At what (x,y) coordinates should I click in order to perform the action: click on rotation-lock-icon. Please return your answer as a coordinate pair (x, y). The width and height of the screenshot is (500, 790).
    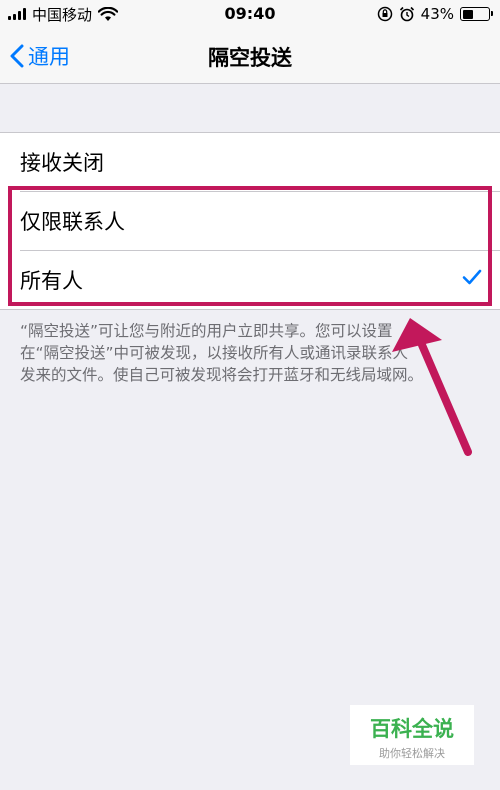
    Looking at the image, I should click on (384, 14).